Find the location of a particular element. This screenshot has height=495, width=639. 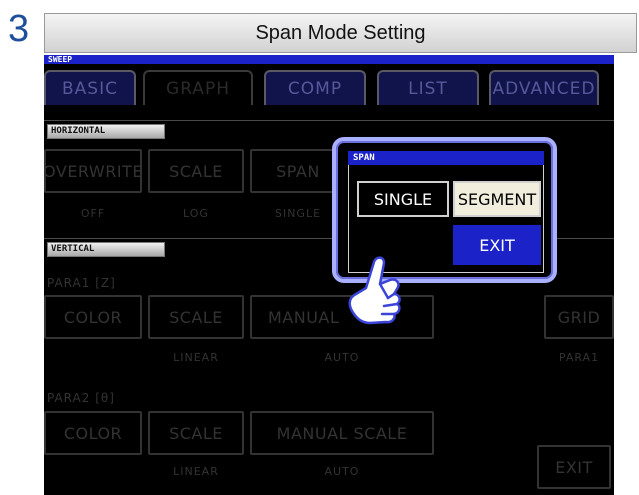

segment-button: SEGMENT is located at coordinates (497, 199).